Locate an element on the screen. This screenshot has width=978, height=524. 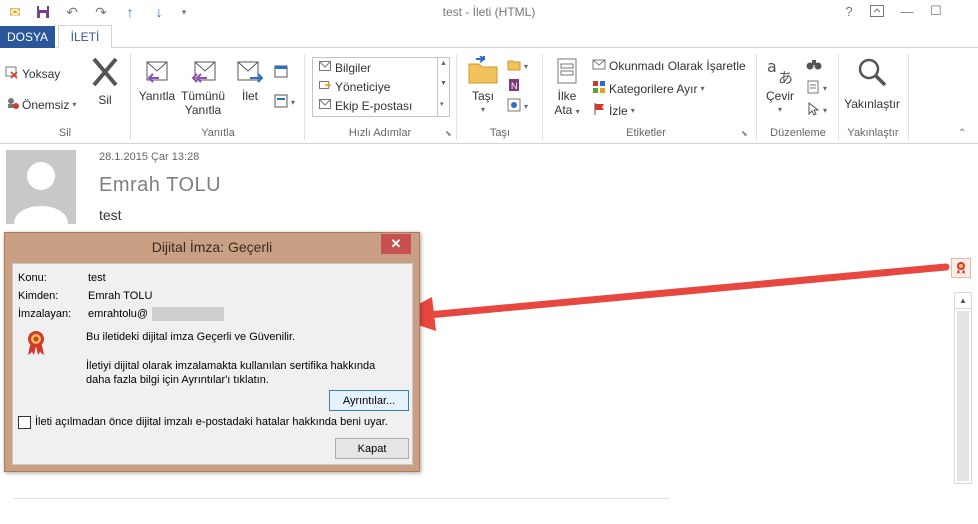
translate-button: aあ Çevir ▾ is located at coordinates (780, 86).